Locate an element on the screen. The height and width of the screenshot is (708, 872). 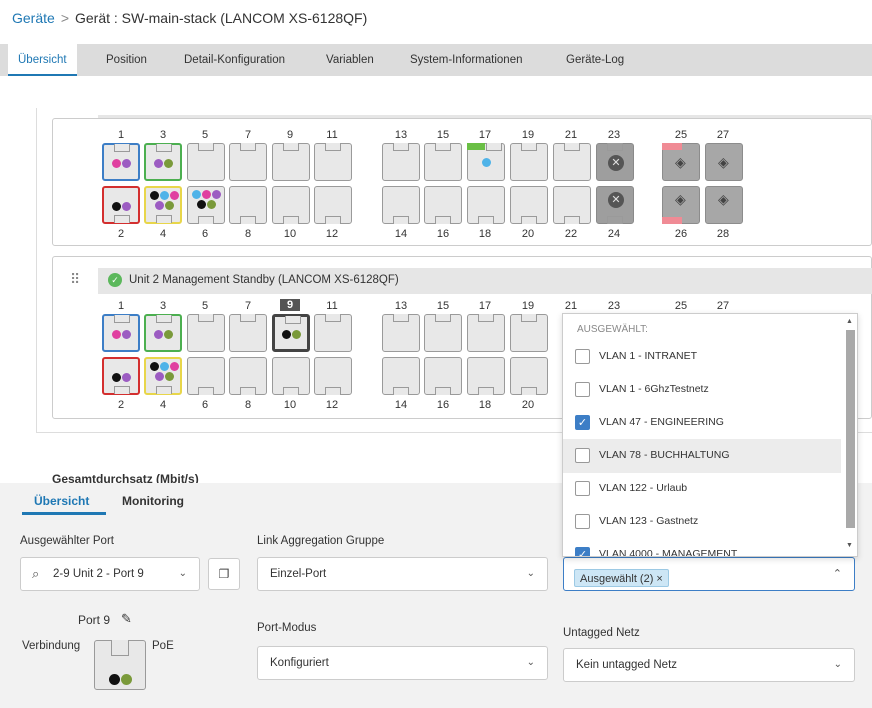
scrollbar: ▲ ▼ is located at coordinates (850, 435).